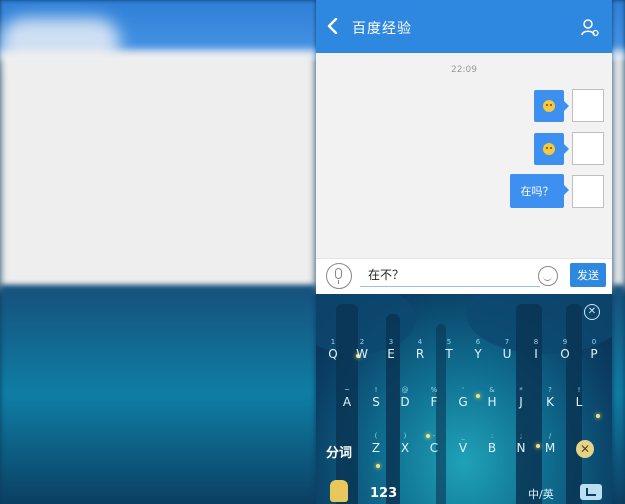 This screenshot has height=504, width=625. Describe the element at coordinates (590, 28) in the screenshot. I see `profile-settings-icon` at that location.